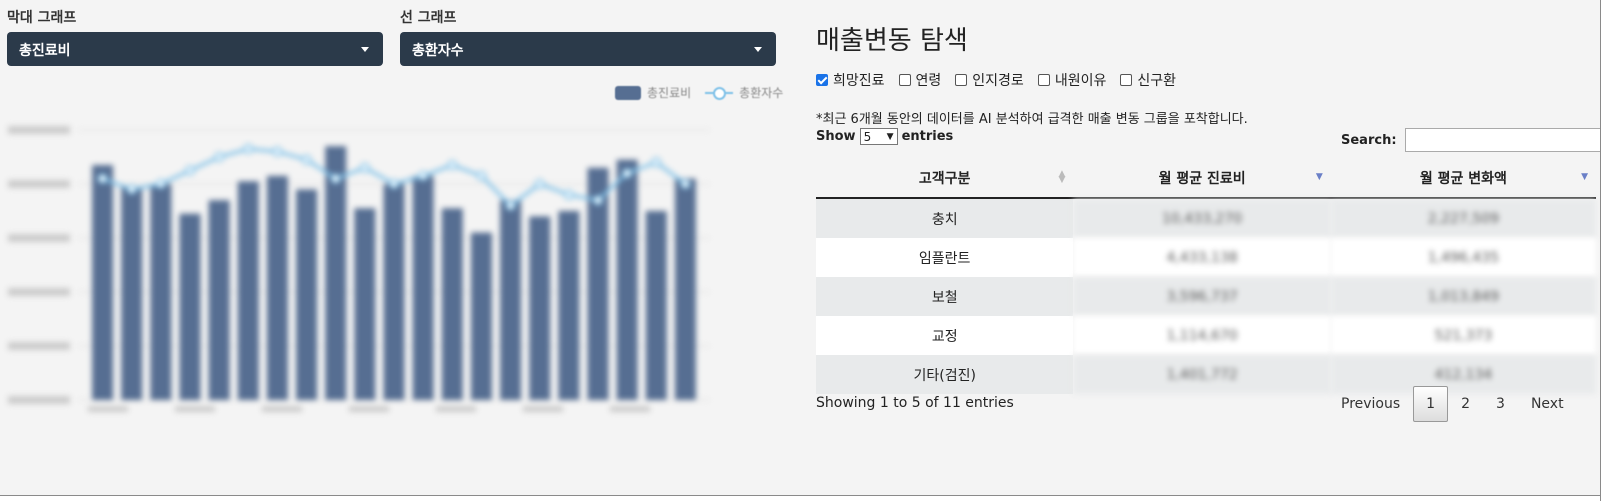 The height and width of the screenshot is (502, 1609). Describe the element at coordinates (588, 49) in the screenshot. I see `line-graph-select: 총환자수` at that location.